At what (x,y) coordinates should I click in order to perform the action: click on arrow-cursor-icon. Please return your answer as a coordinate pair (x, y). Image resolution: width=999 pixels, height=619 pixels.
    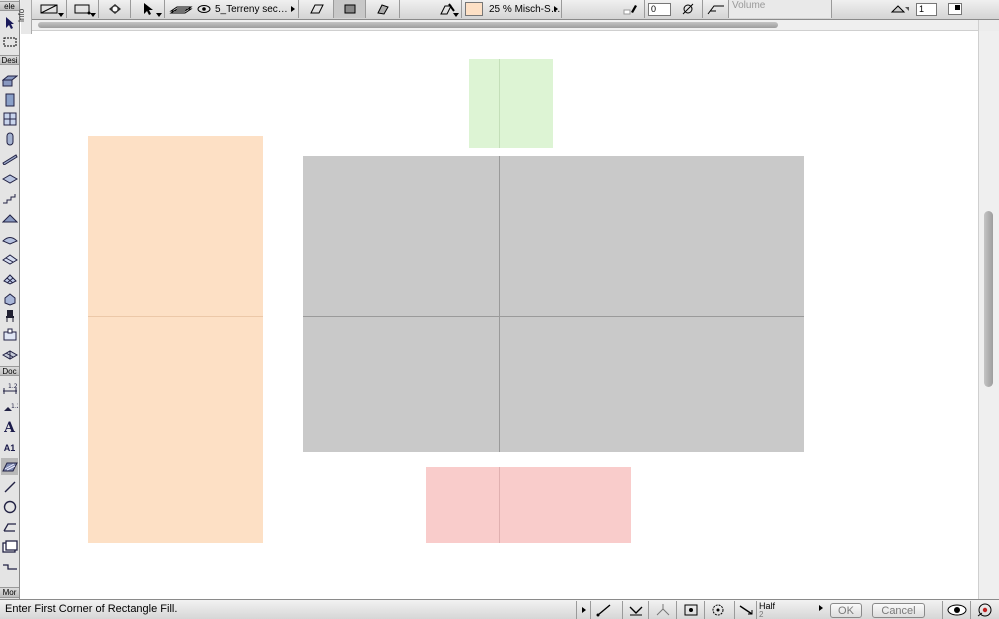
    Looking at the image, I should click on (148, 9).